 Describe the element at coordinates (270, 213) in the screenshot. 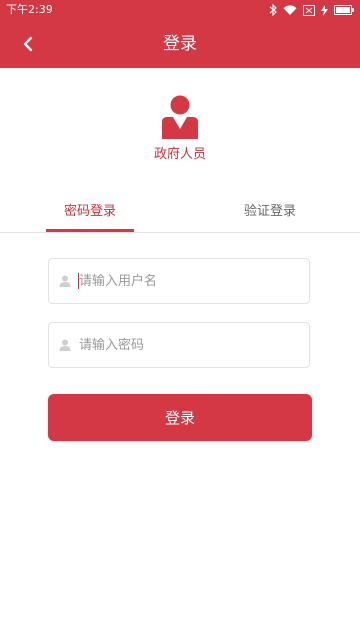

I see `tab-code-login: 验证登录` at that location.